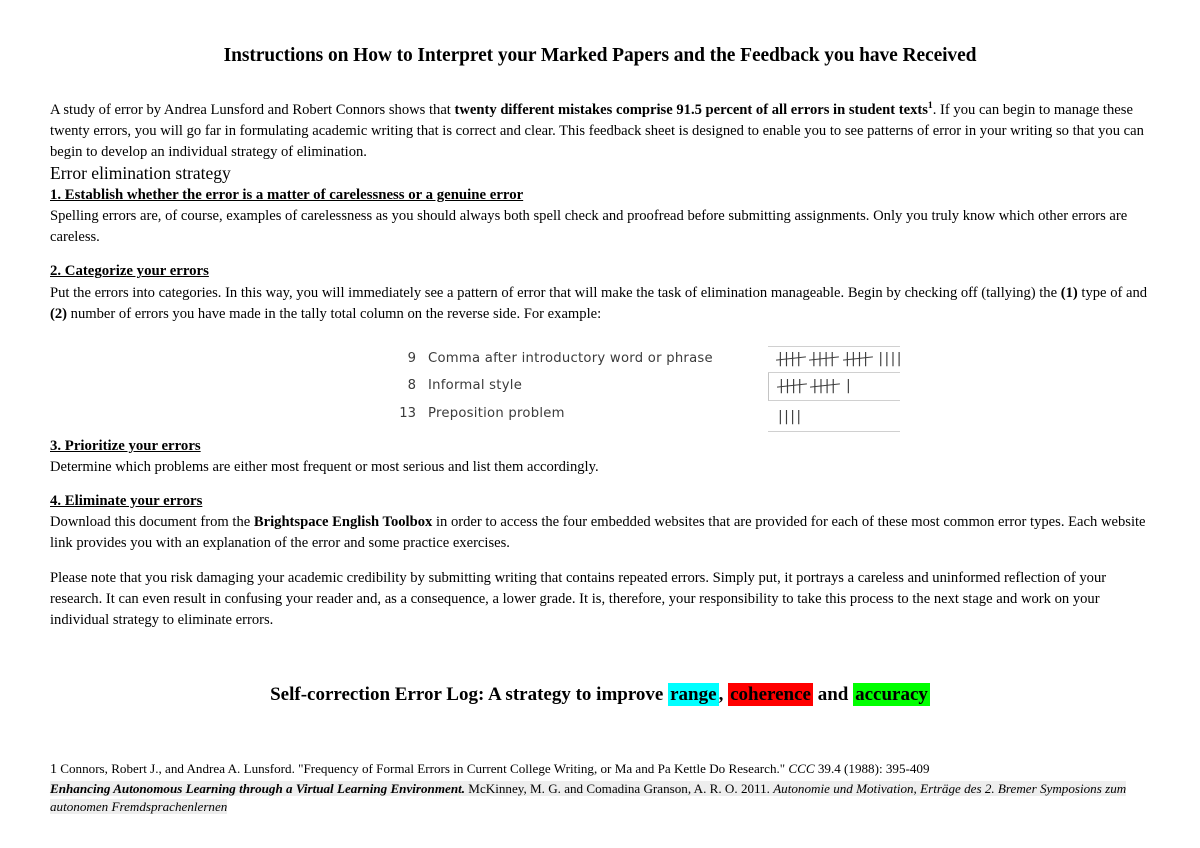  I want to click on step-2-bold-2: (2), so click(59, 313).